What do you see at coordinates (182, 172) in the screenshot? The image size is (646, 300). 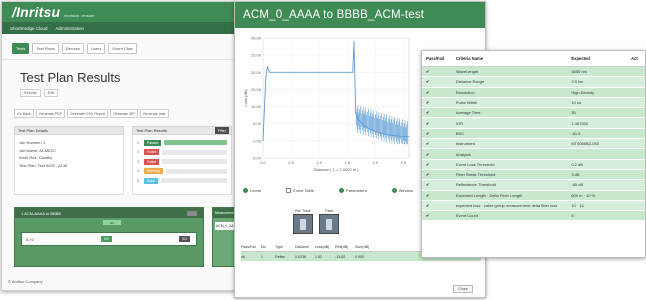 I see `list-item: 4 Warning` at bounding box center [182, 172].